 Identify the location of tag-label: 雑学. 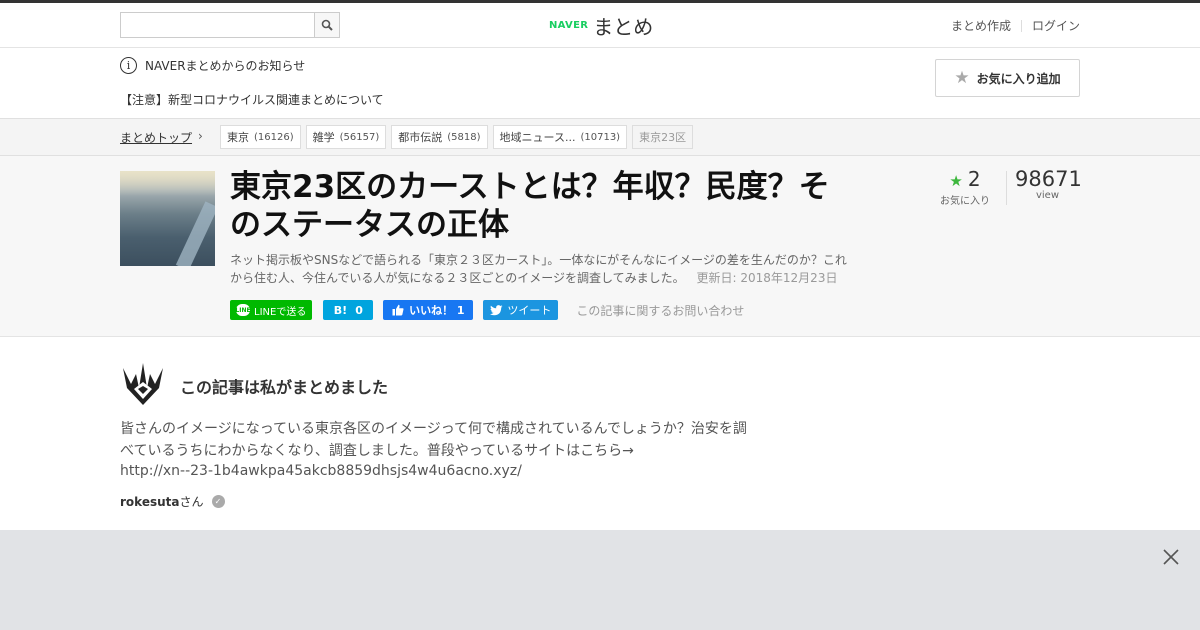
(323, 137).